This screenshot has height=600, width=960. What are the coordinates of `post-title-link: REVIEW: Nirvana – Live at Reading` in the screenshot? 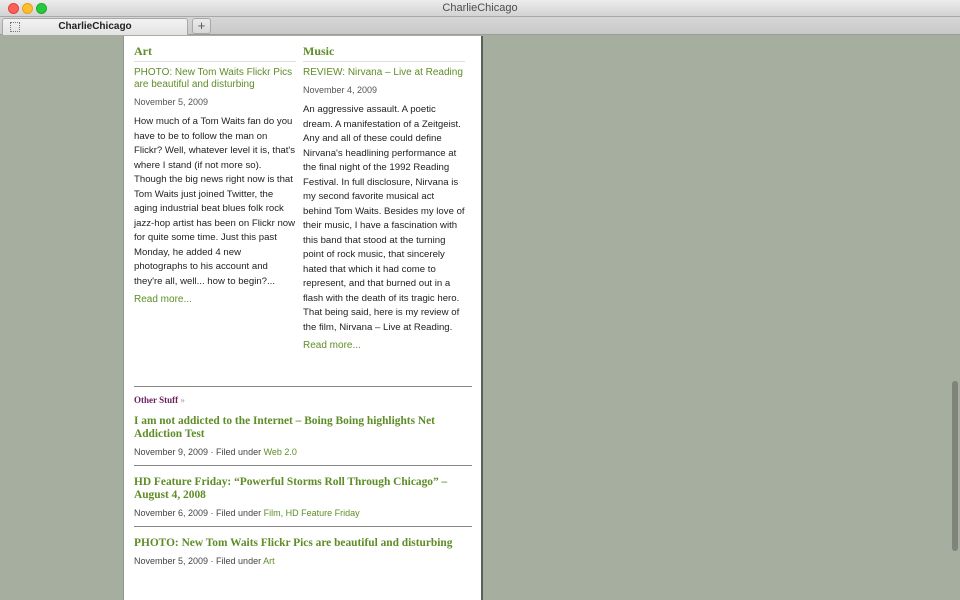 It's located at (384, 73).